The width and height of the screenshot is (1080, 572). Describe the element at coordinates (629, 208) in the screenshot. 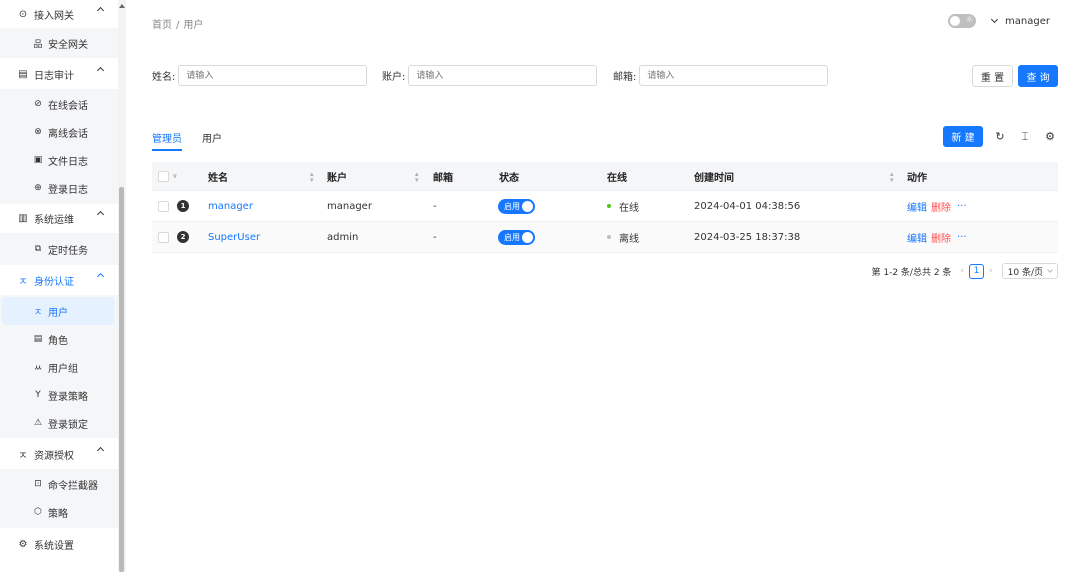

I see `online-text: 在线` at that location.